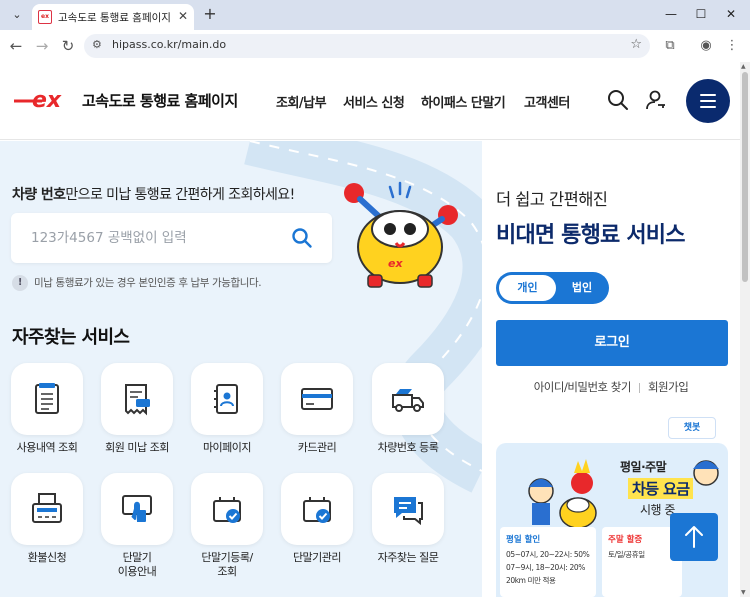  What do you see at coordinates (527, 288) in the screenshot?
I see `toggle-personal: 개인` at bounding box center [527, 288].